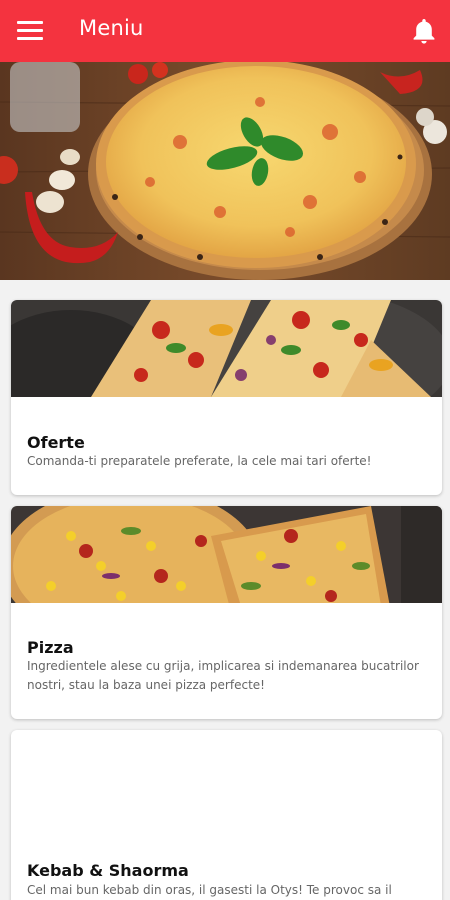 The width and height of the screenshot is (450, 900). What do you see at coordinates (226, 554) in the screenshot?
I see `pizza-corn-photo` at bounding box center [226, 554].